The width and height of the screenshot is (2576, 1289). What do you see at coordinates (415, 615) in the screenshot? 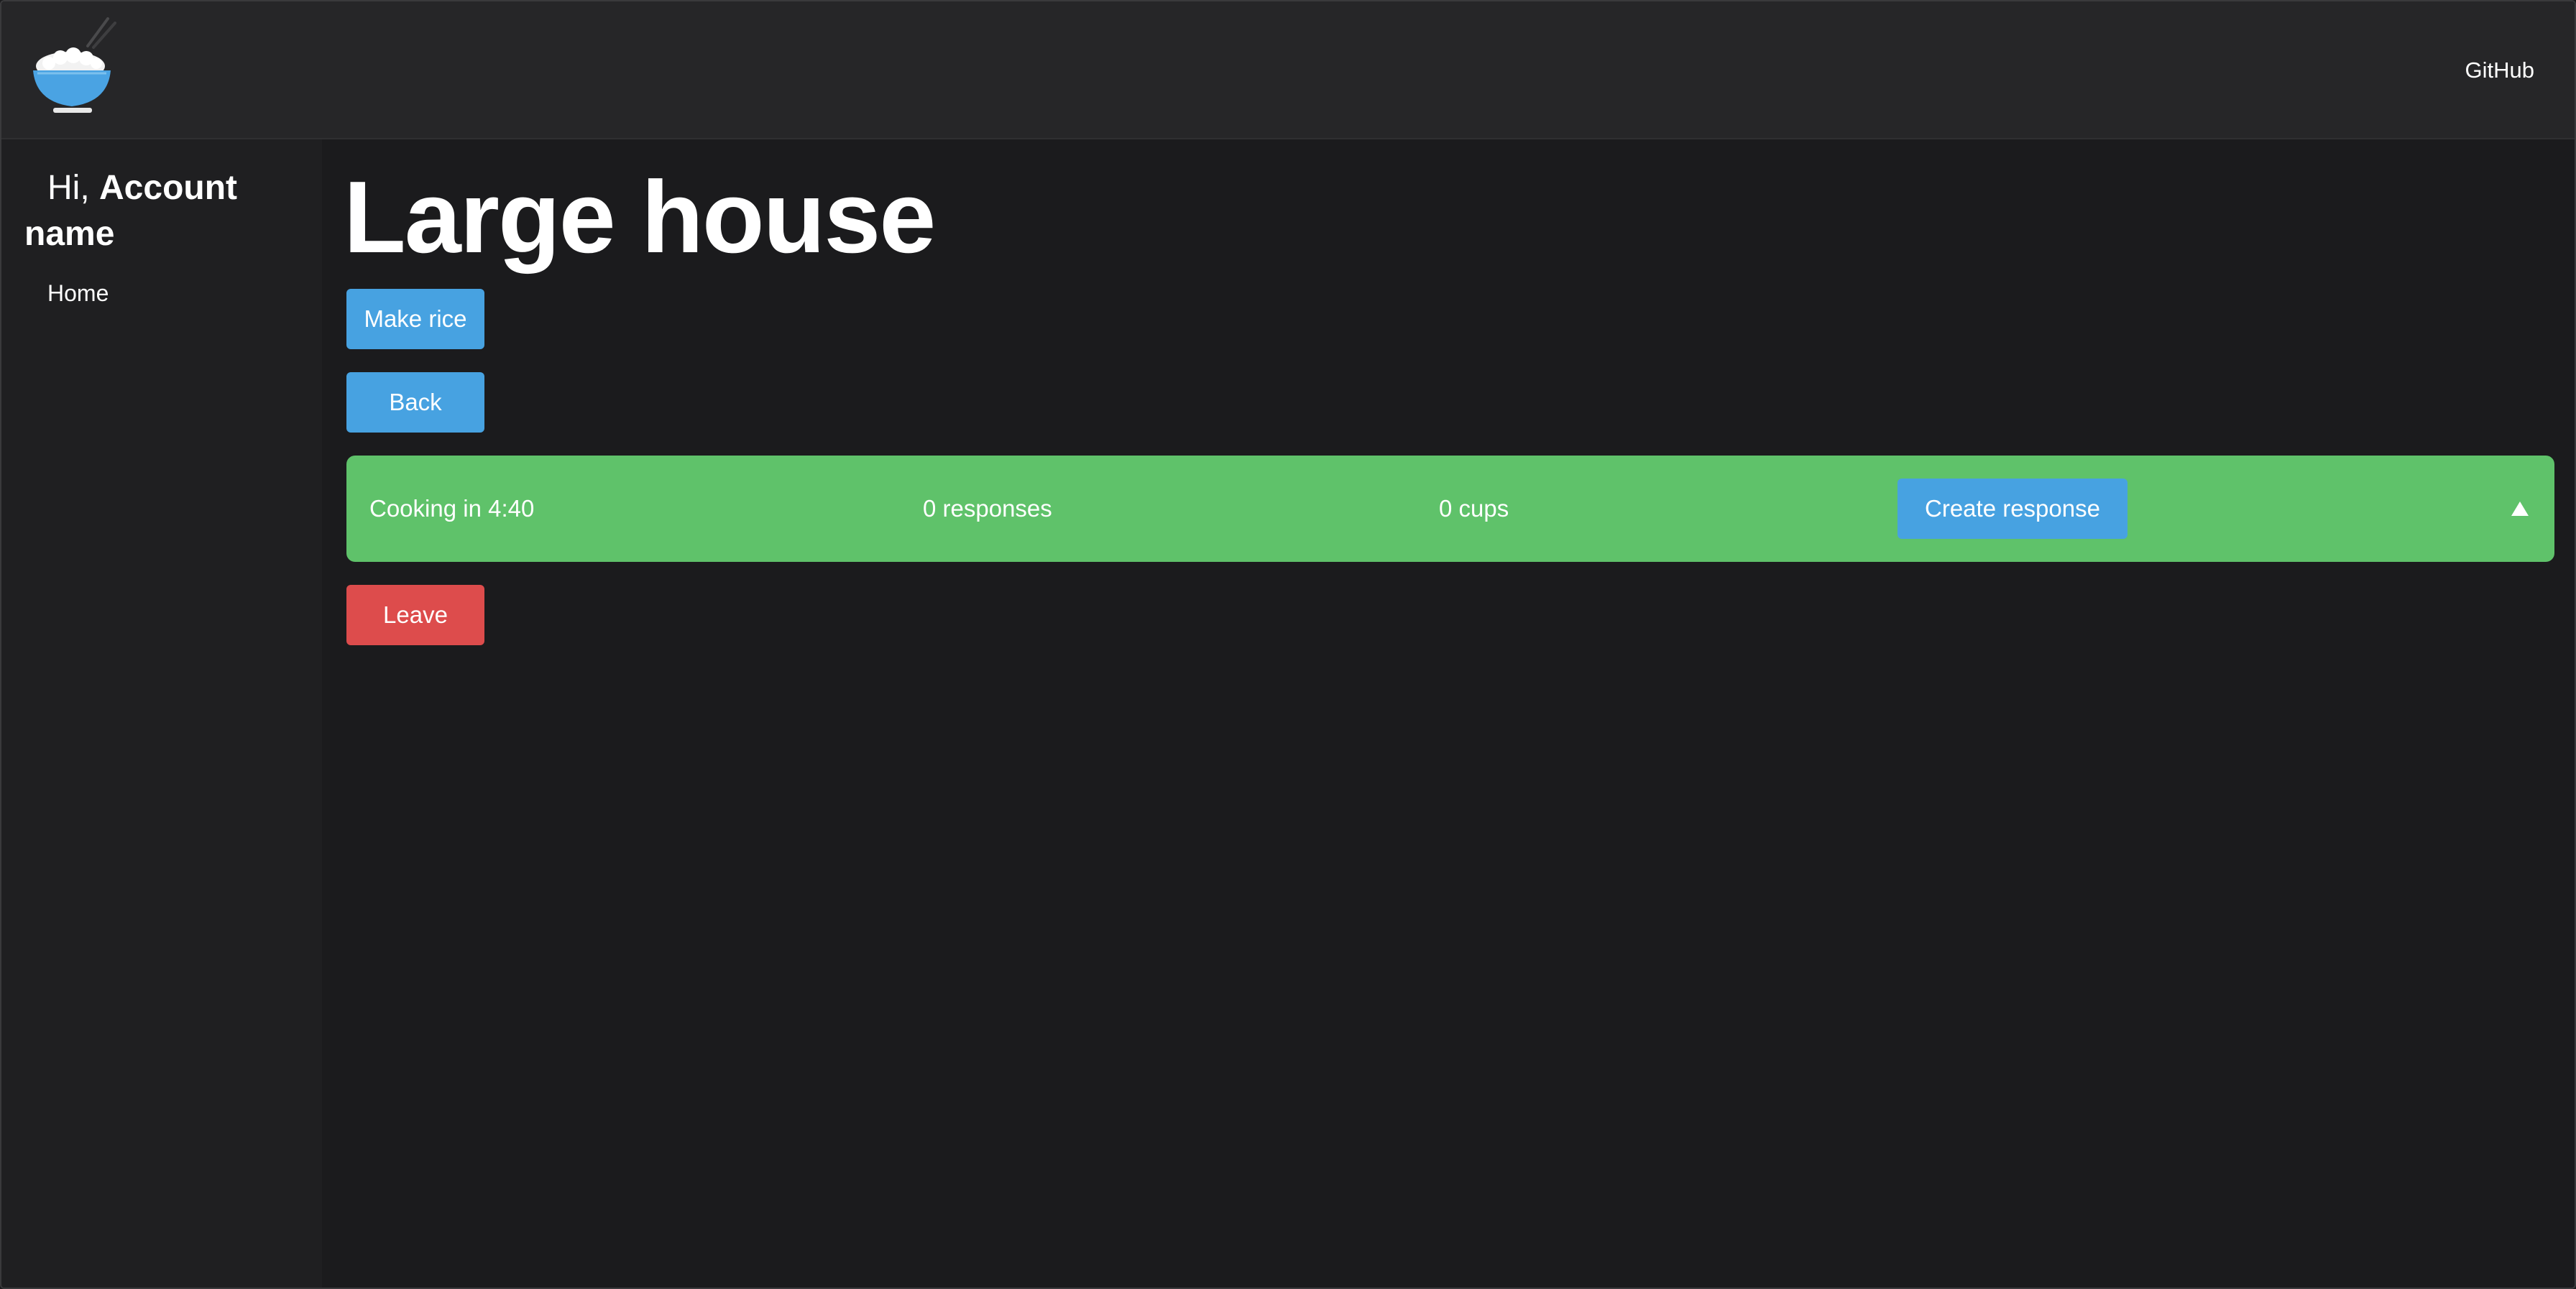
I see `leave-button: Leave` at bounding box center [415, 615].